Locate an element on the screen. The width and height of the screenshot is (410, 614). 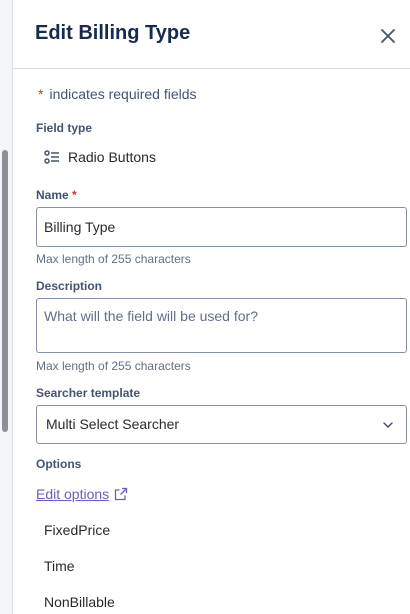
edit-options-text: Edit options is located at coordinates (73, 494).